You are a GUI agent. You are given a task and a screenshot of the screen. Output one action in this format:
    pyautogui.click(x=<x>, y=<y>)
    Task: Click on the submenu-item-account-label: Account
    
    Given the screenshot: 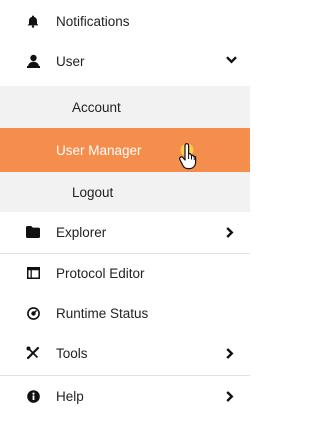 What is the action you would take?
    pyautogui.click(x=96, y=107)
    